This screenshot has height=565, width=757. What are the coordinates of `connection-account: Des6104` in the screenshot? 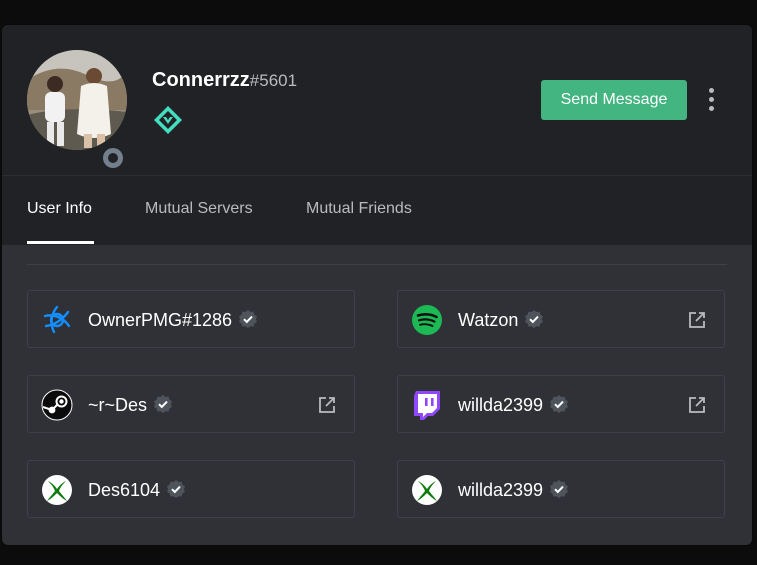 It's located at (137, 490).